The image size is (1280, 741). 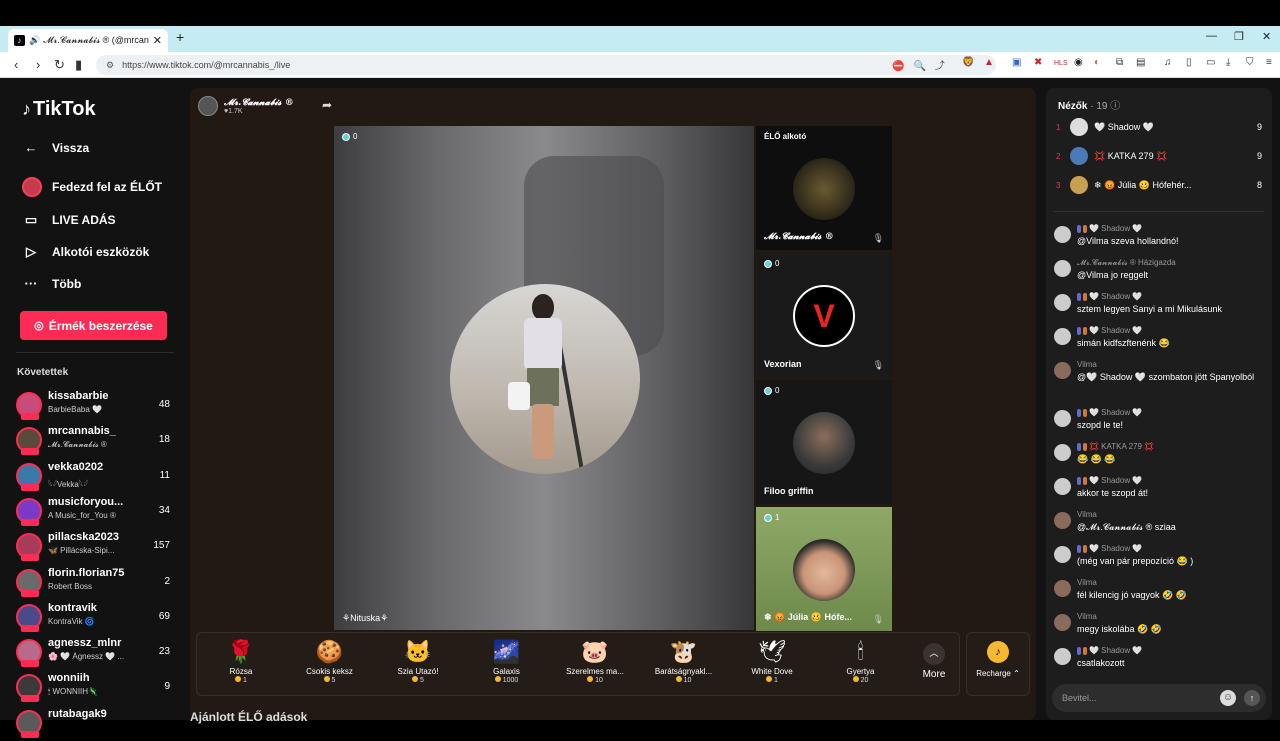 I want to click on following-item: musicforyou... A Music_for_You ® 34, so click(x=94, y=512).